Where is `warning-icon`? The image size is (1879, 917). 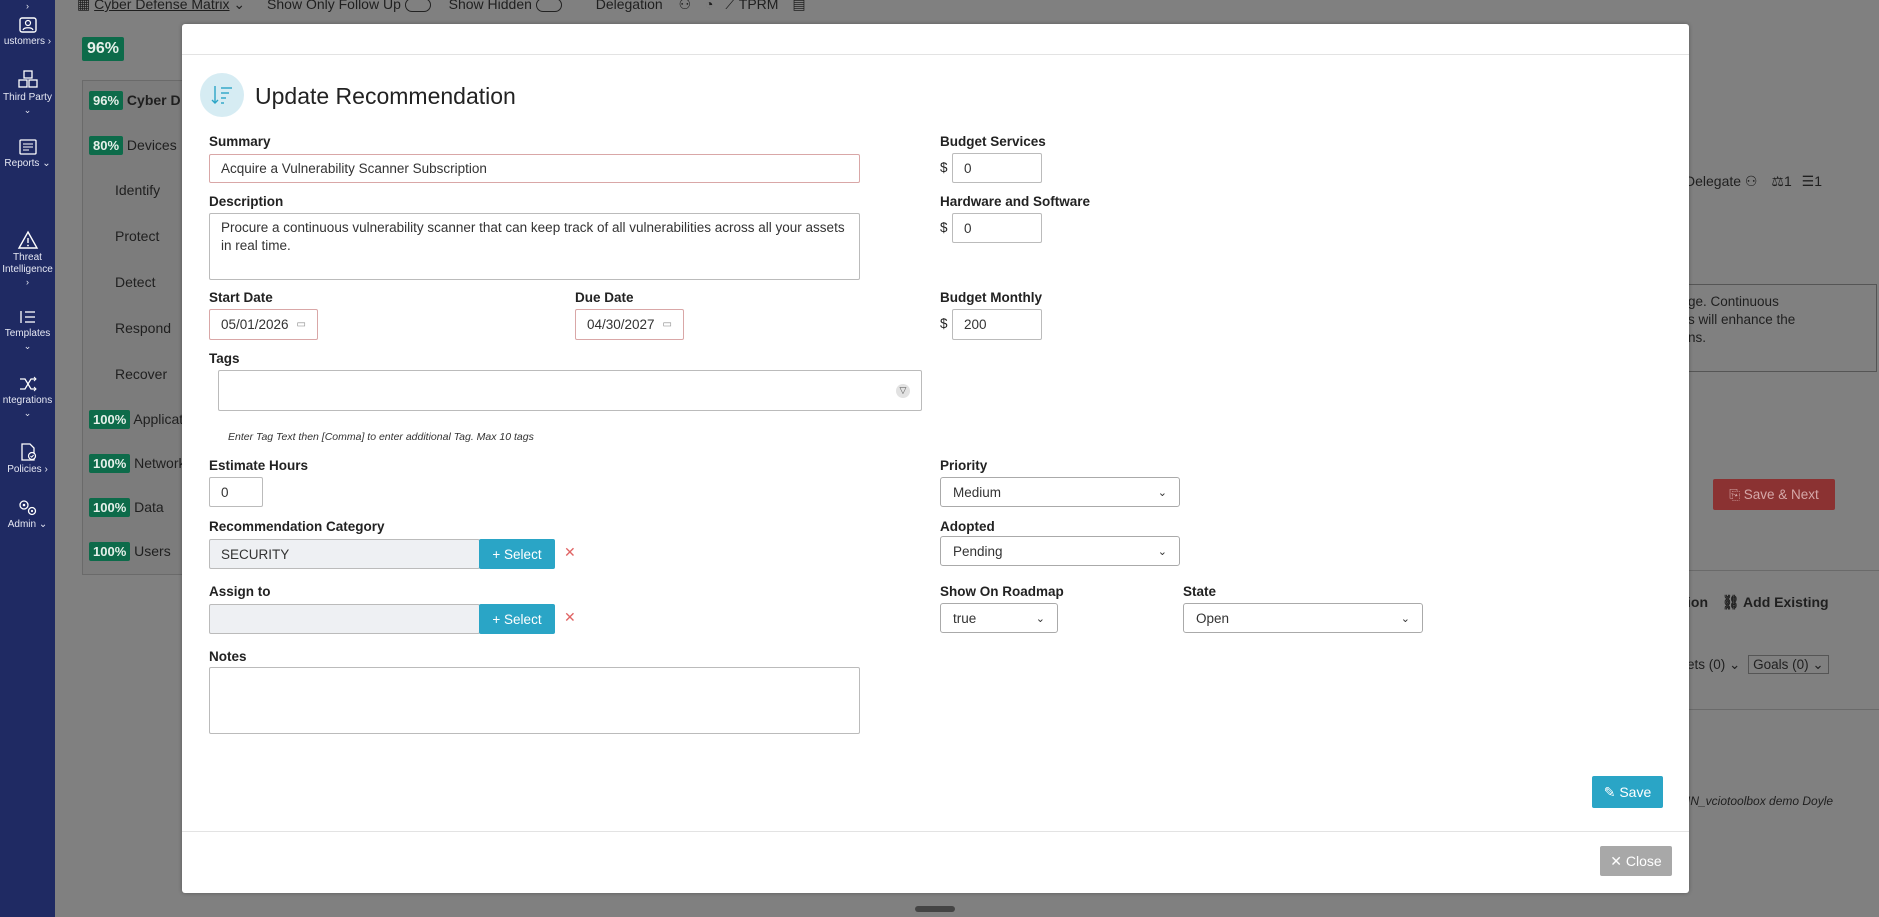 warning-icon is located at coordinates (27, 239).